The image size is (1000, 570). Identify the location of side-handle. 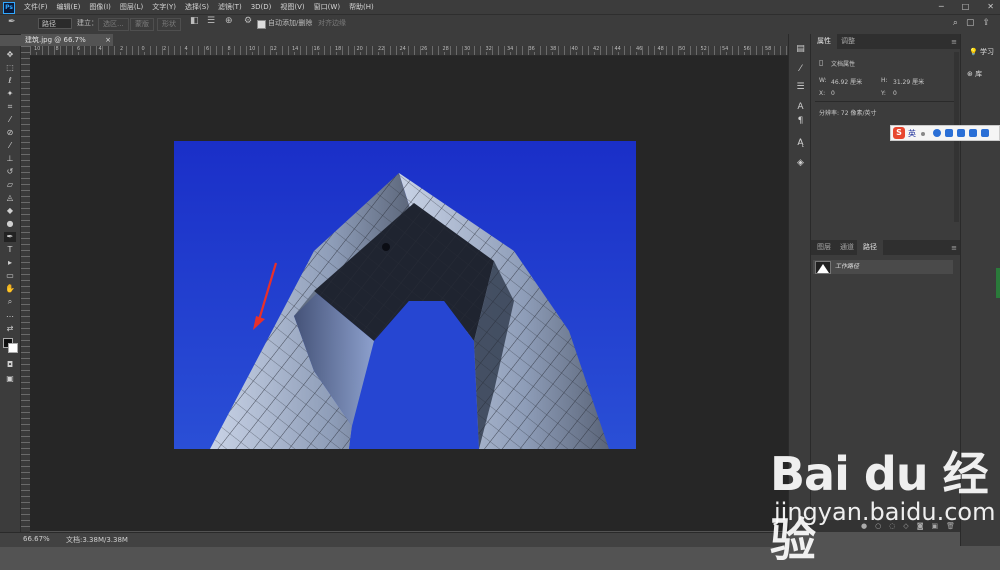
(998, 283).